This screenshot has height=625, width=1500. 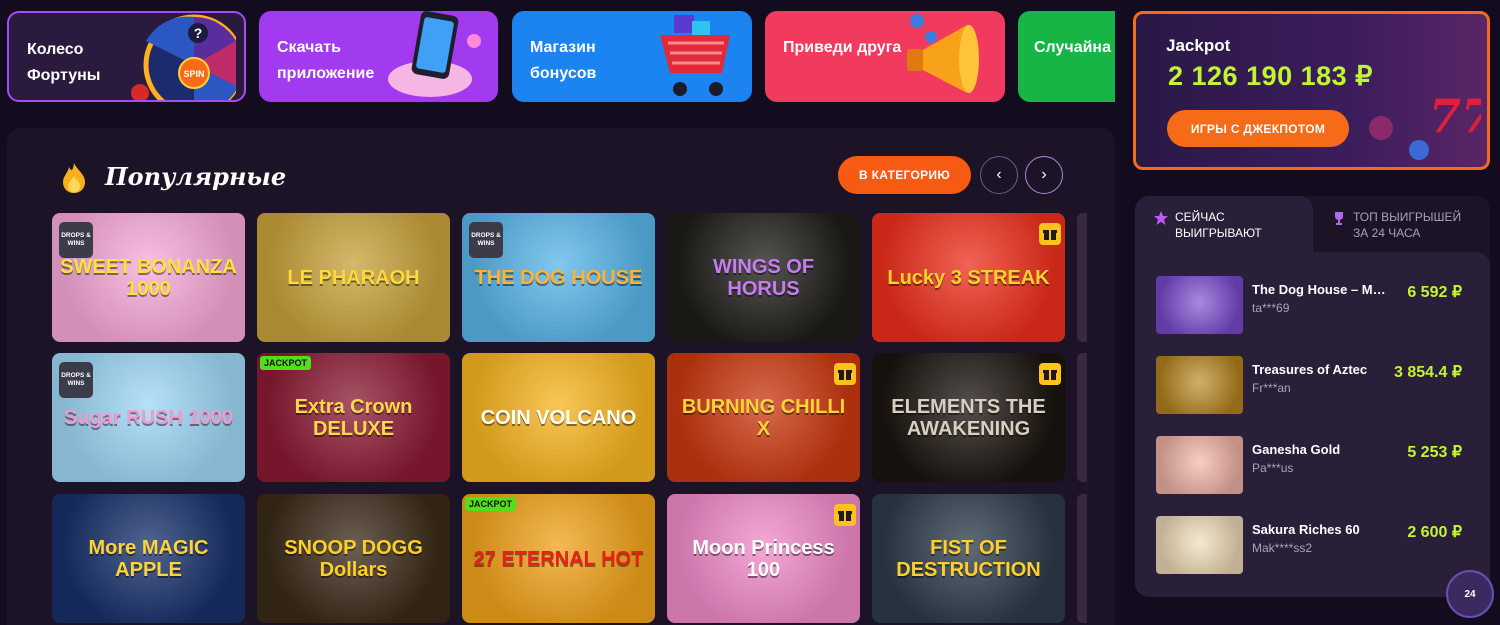 What do you see at coordinates (1316, 466) in the screenshot?
I see `winner-row: Ganesha Gold Pa***us 5 253 ₽` at bounding box center [1316, 466].